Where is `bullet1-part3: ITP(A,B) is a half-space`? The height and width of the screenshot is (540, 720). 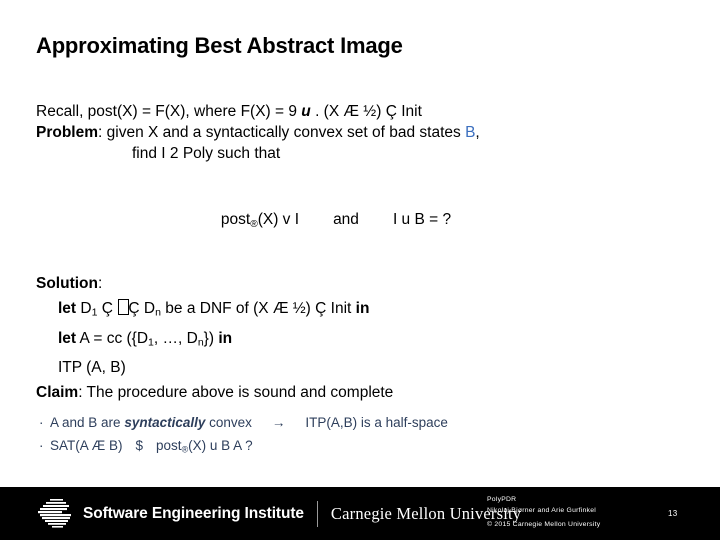
bullet1-part3: ITP(A,B) is a half-space is located at coordinates (376, 422).